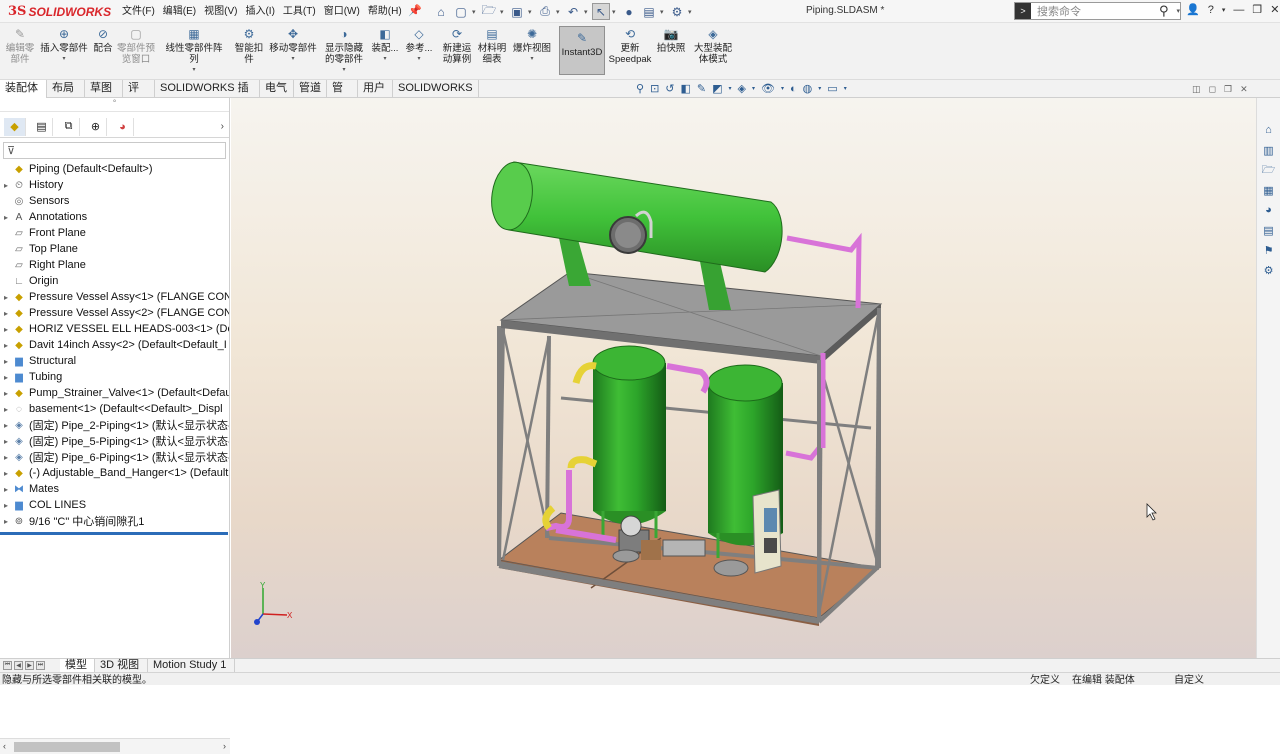 The width and height of the screenshot is (1280, 754). Describe the element at coordinates (686, 88) in the screenshot. I see `section-view-icon: ◧` at that location.